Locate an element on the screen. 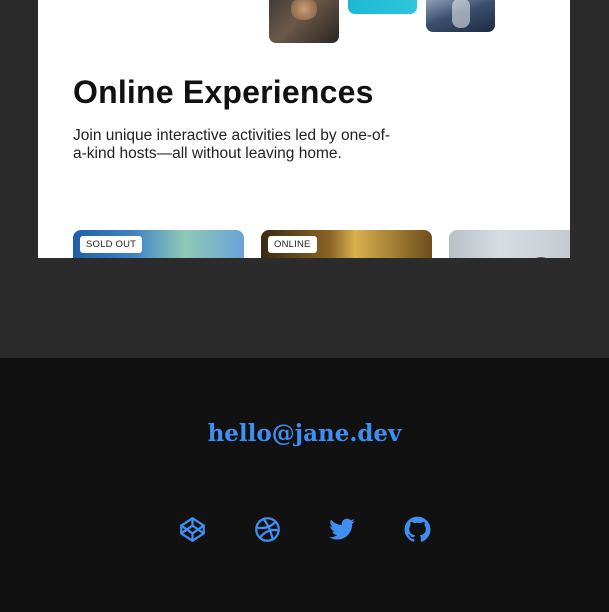  github-link is located at coordinates (417, 529).